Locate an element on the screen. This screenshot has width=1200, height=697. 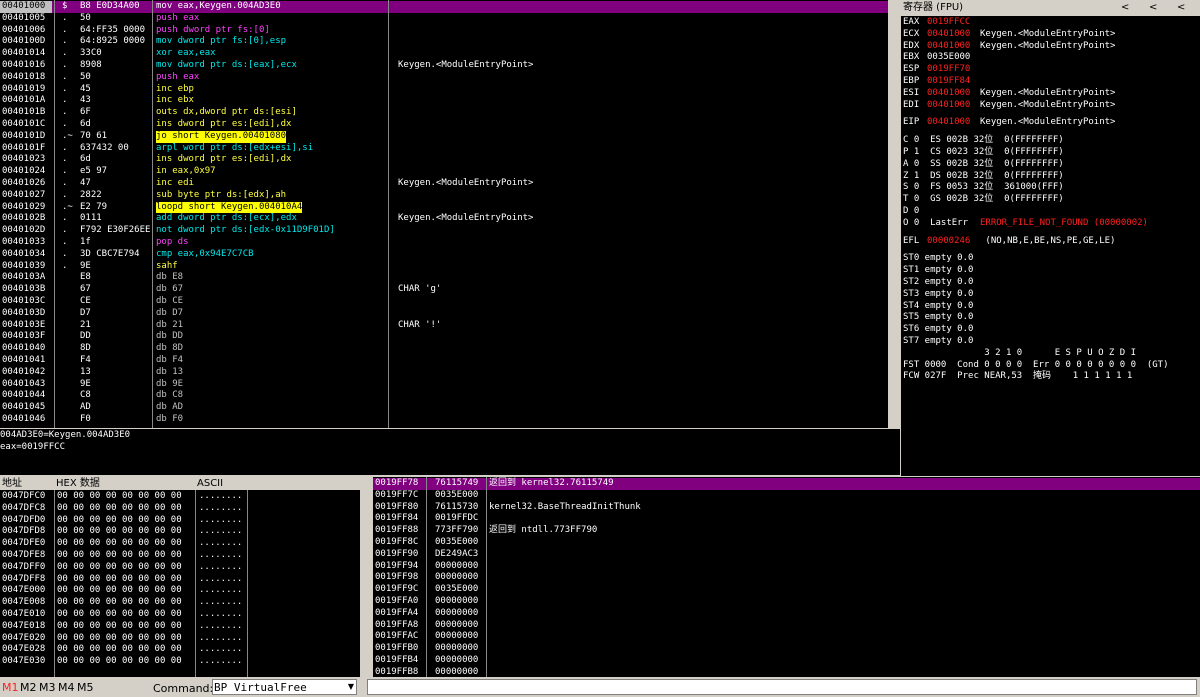
disasm-row: 0040101D .~ 70 61 jo short Keygen.00401080 is located at coordinates (444, 136).